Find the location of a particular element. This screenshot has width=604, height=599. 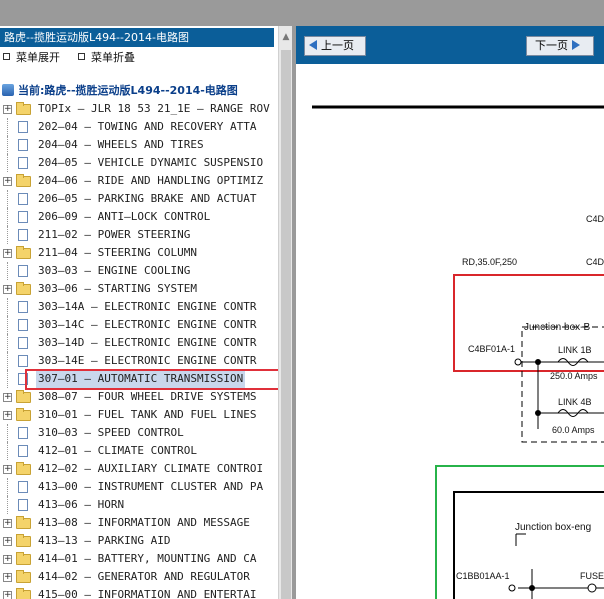

tree-item-label: 204—06 — RIDE AND HANDLING OPTIMIZ is located at coordinates (151, 180).